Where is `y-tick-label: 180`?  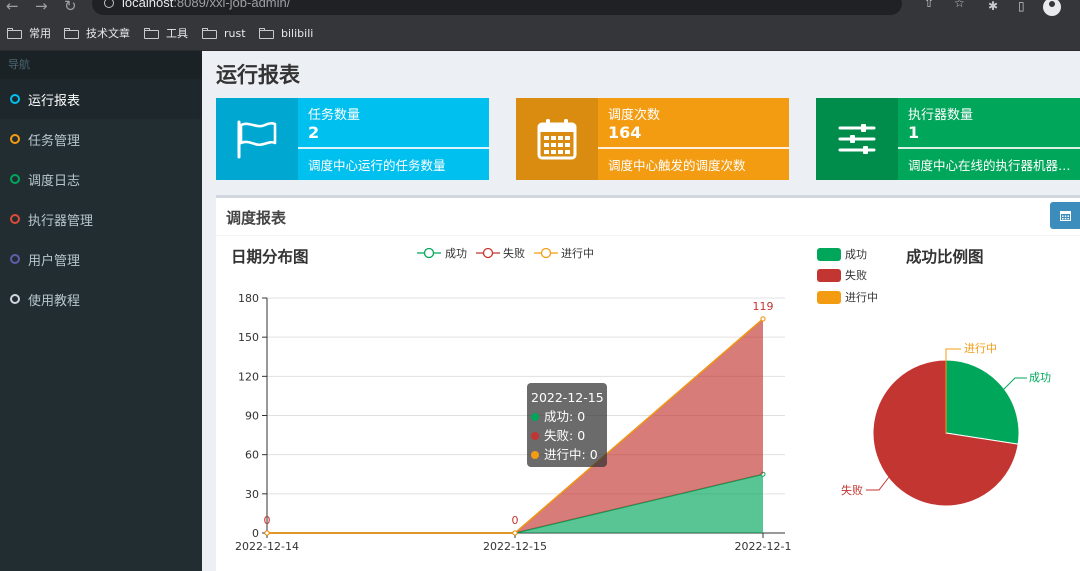 y-tick-label: 180 is located at coordinates (248, 298).